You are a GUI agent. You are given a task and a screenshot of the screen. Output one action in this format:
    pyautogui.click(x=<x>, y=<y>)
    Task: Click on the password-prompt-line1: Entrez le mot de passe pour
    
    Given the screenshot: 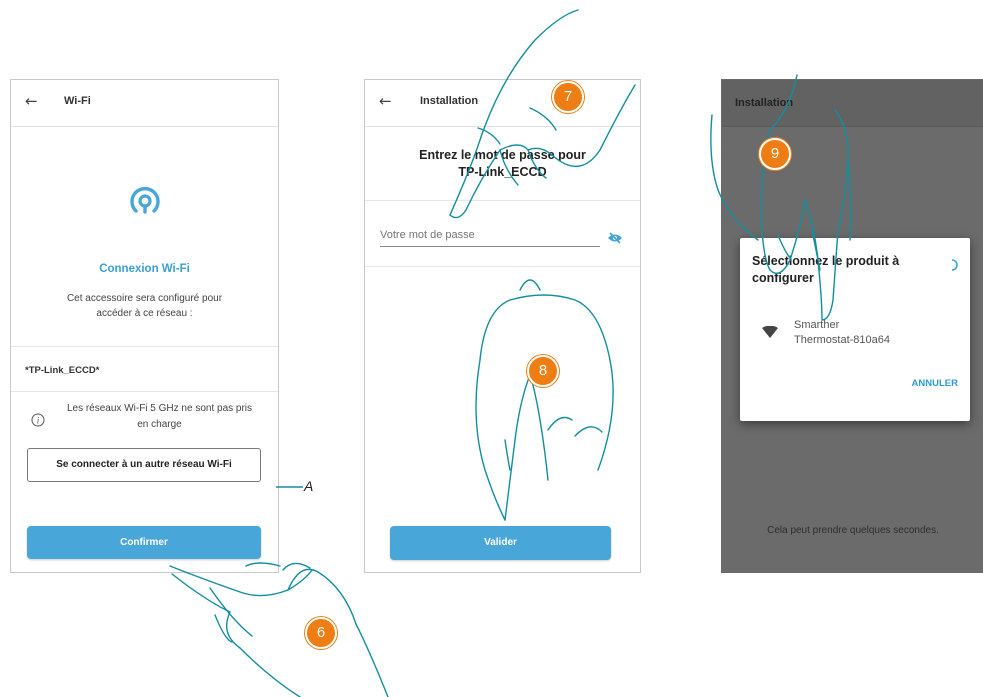 What is the action you would take?
    pyautogui.click(x=502, y=155)
    